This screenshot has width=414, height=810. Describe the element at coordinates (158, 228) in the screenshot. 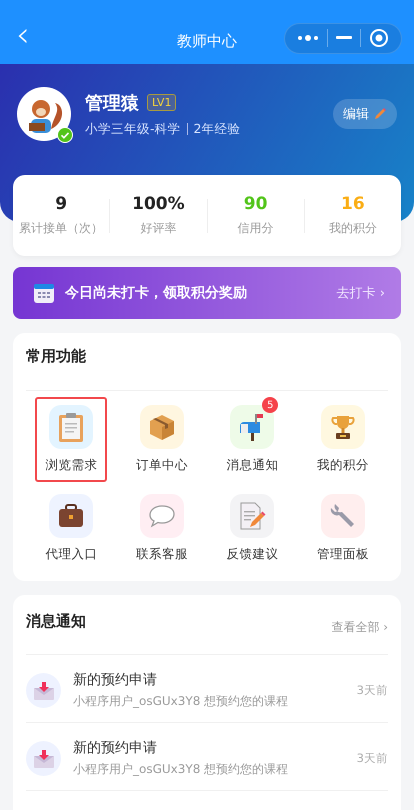

I see `stat-label: 好评率` at that location.